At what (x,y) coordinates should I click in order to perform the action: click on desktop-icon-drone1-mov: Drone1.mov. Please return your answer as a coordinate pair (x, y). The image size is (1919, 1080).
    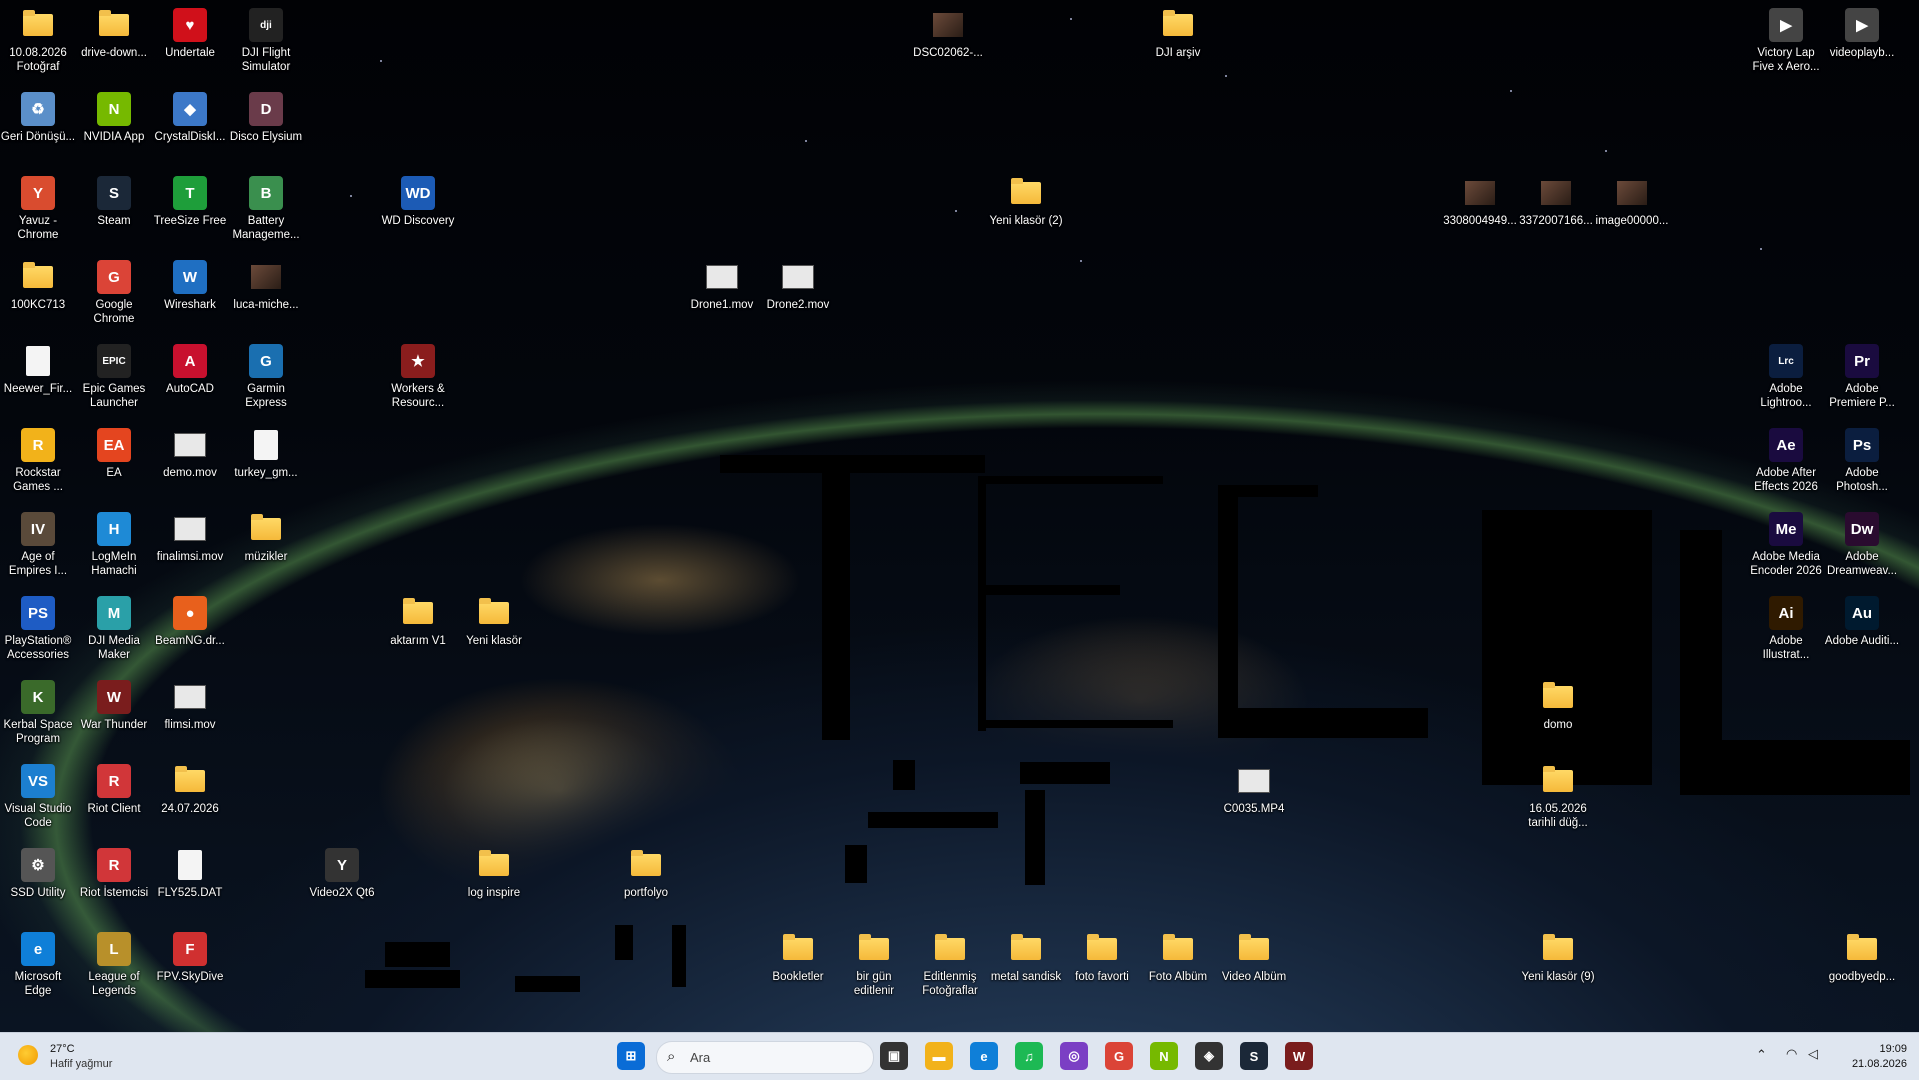
    Looking at the image, I should click on (722, 284).